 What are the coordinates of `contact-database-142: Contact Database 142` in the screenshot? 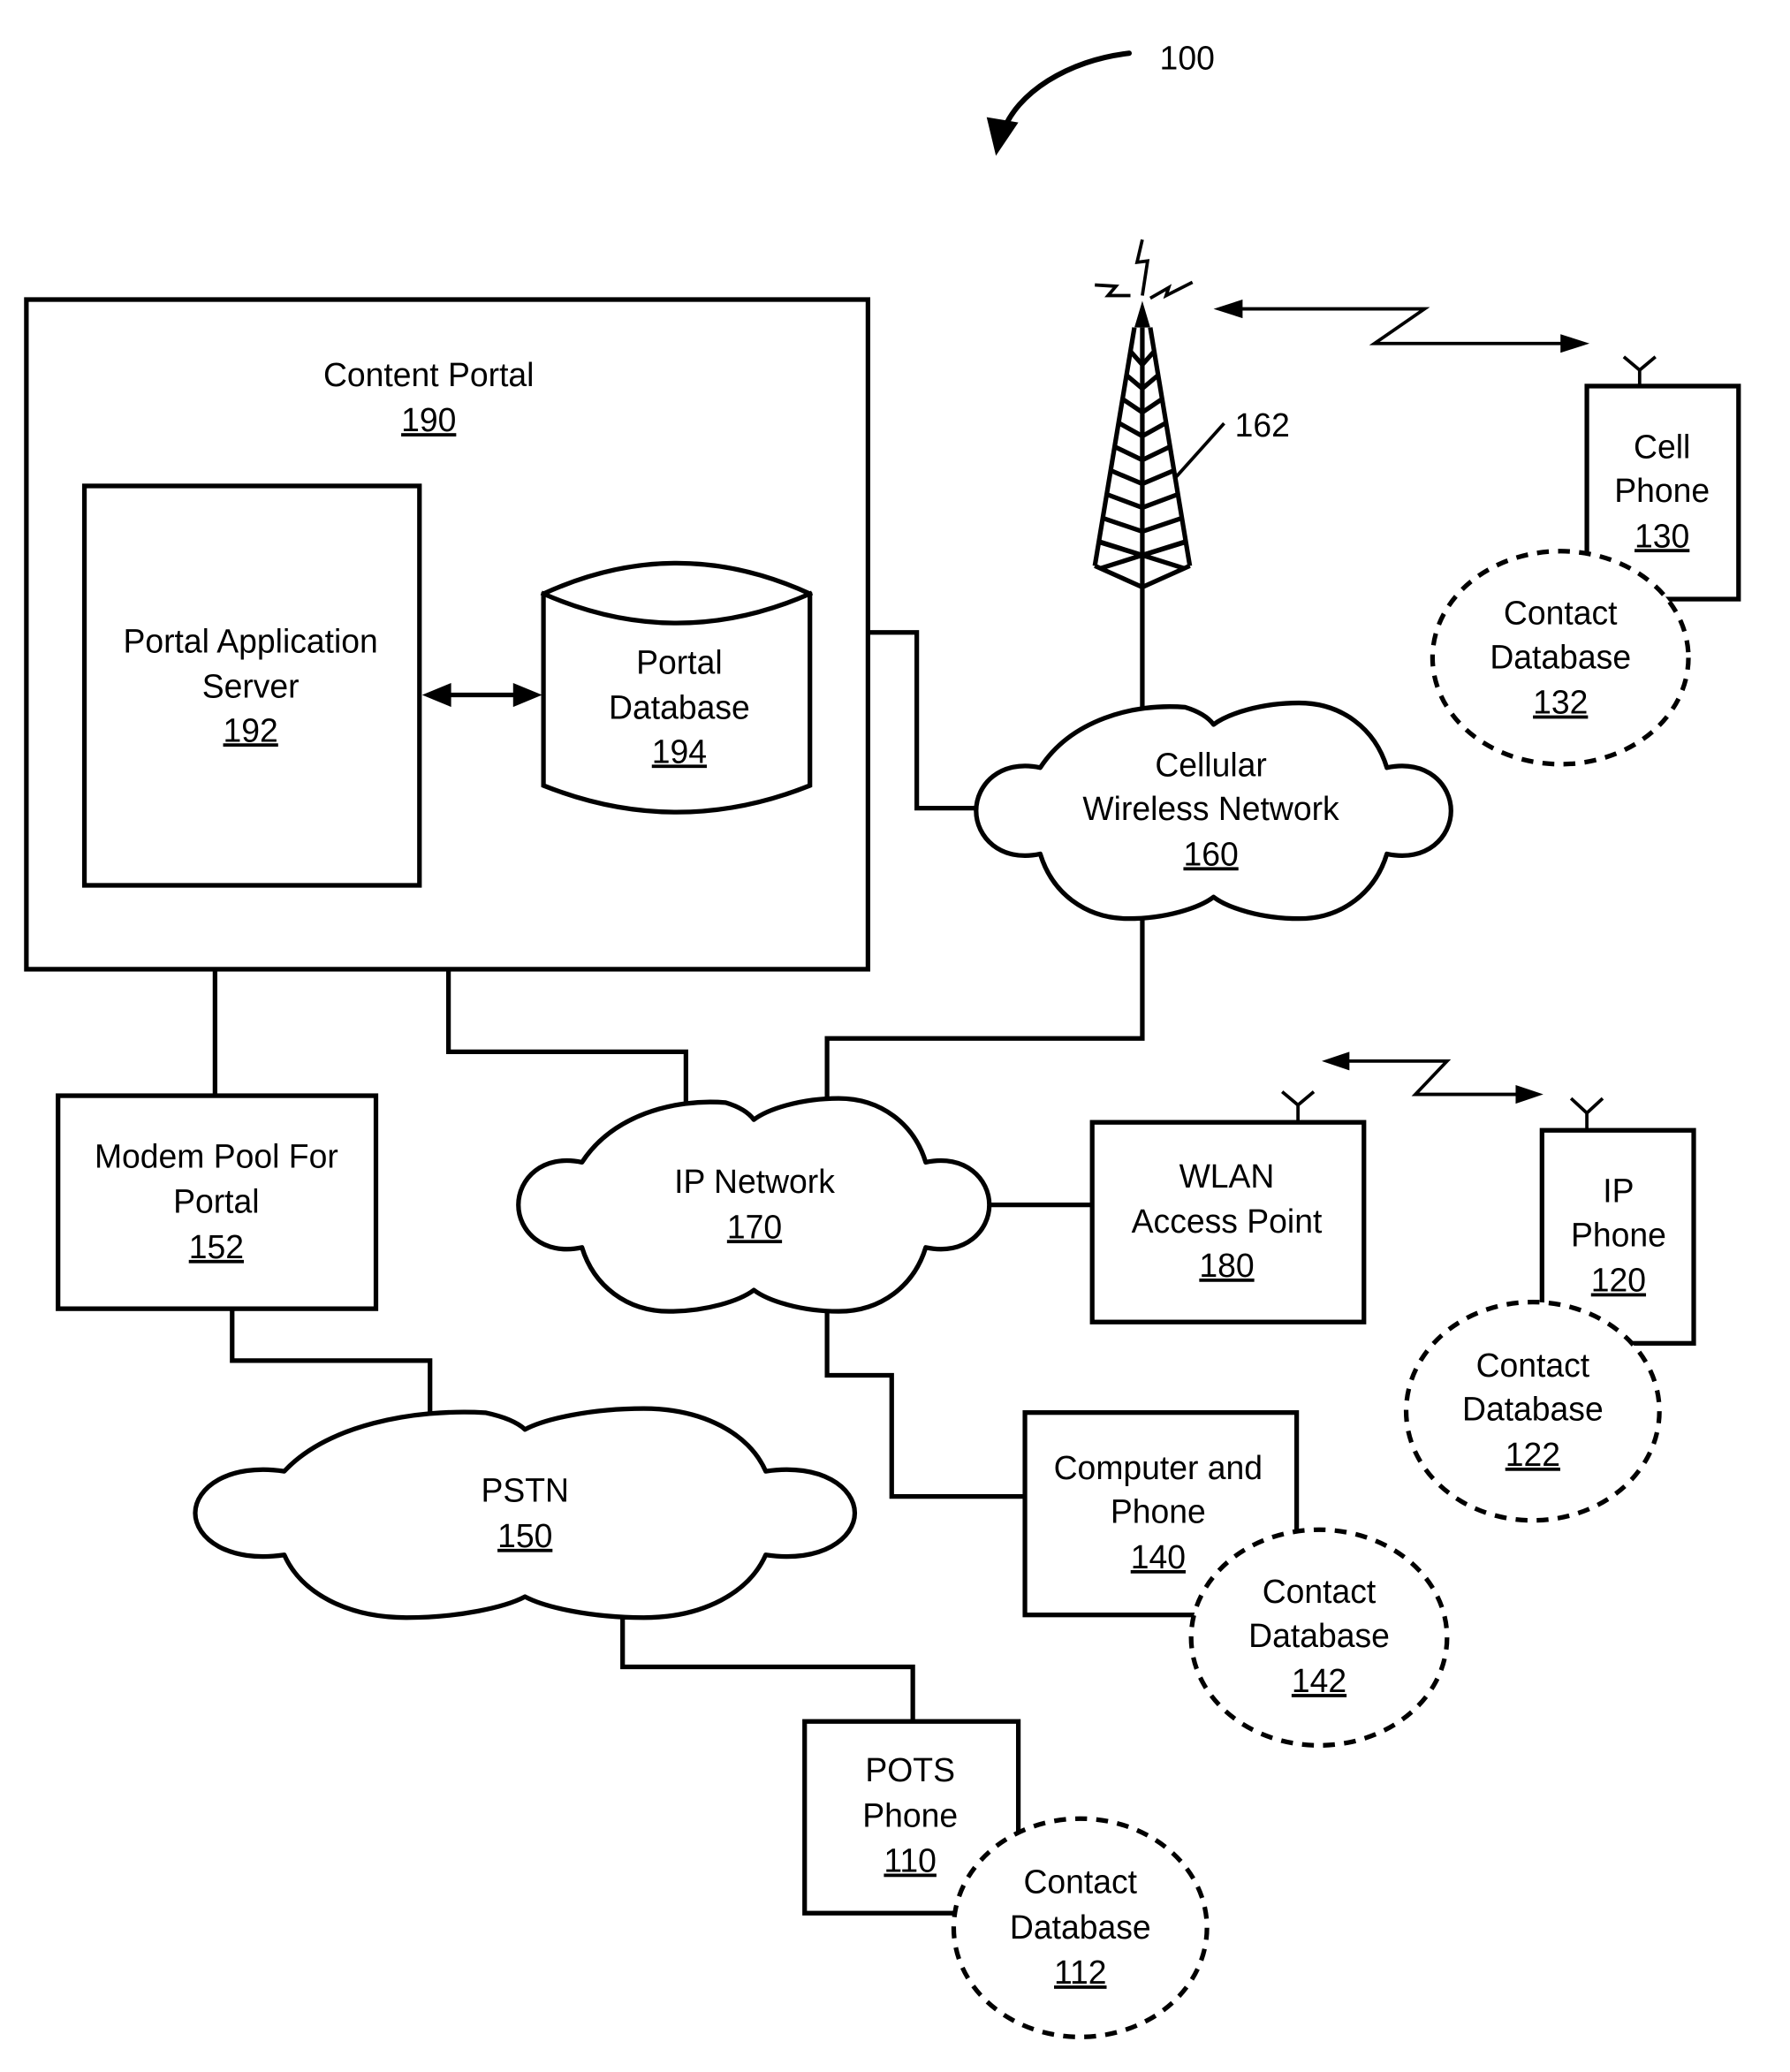 It's located at (1319, 1638).